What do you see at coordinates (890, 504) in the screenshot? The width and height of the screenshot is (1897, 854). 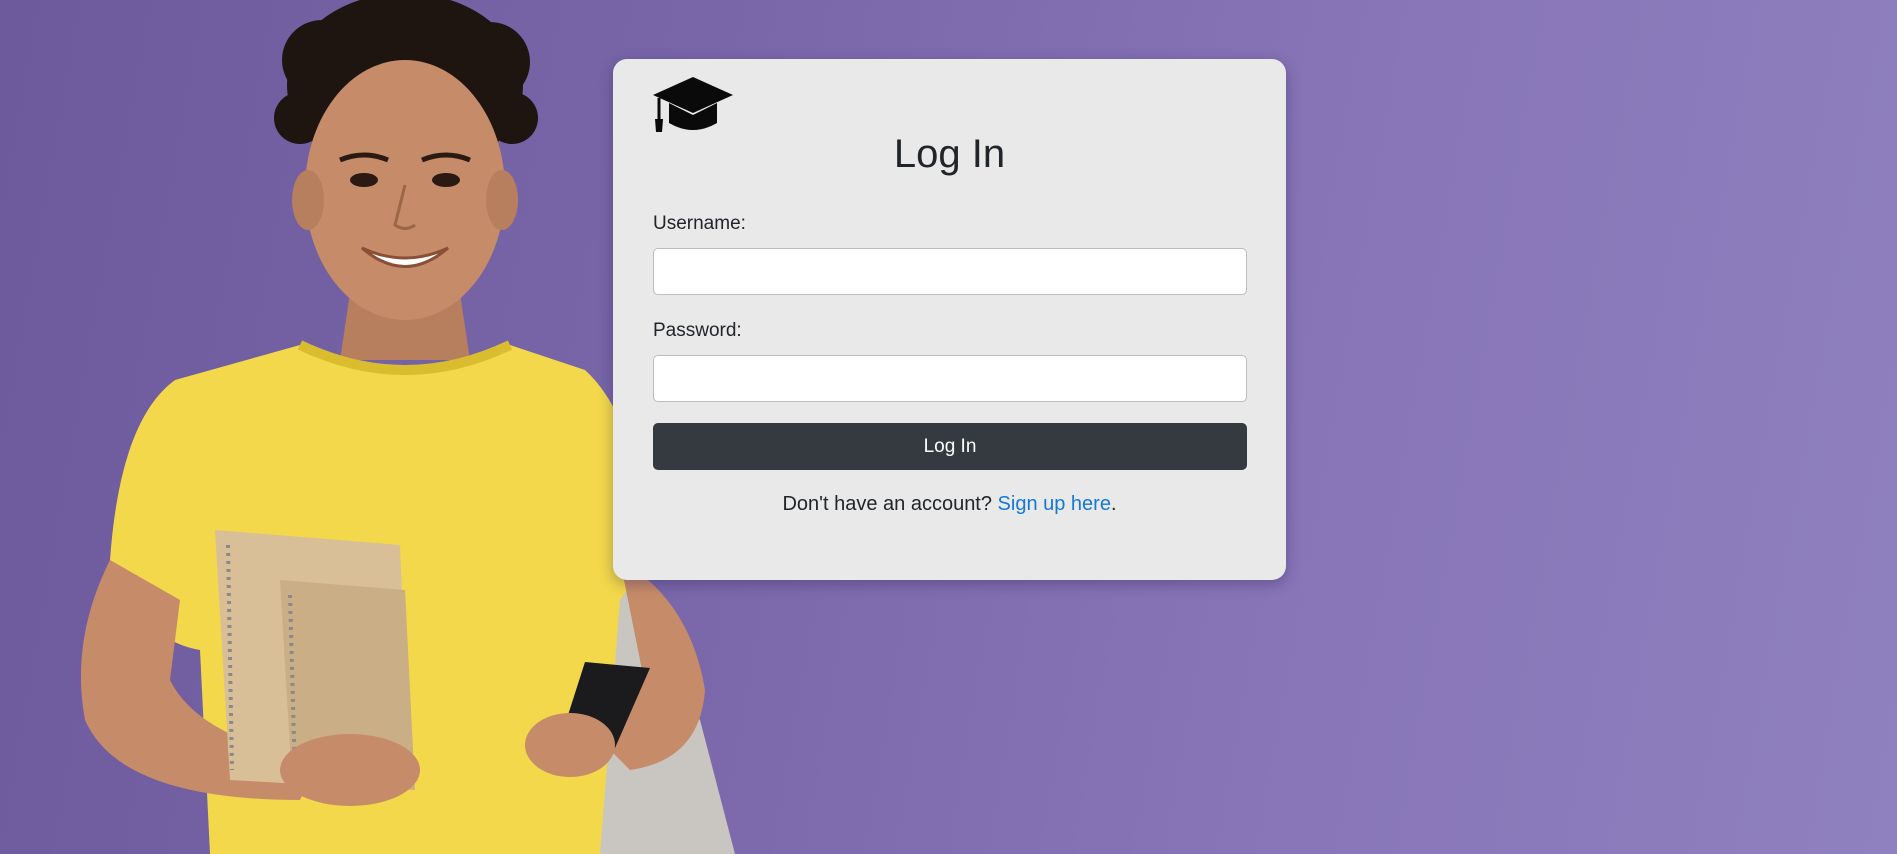 I see `signup-prompt-text: Don't have an account?` at bounding box center [890, 504].